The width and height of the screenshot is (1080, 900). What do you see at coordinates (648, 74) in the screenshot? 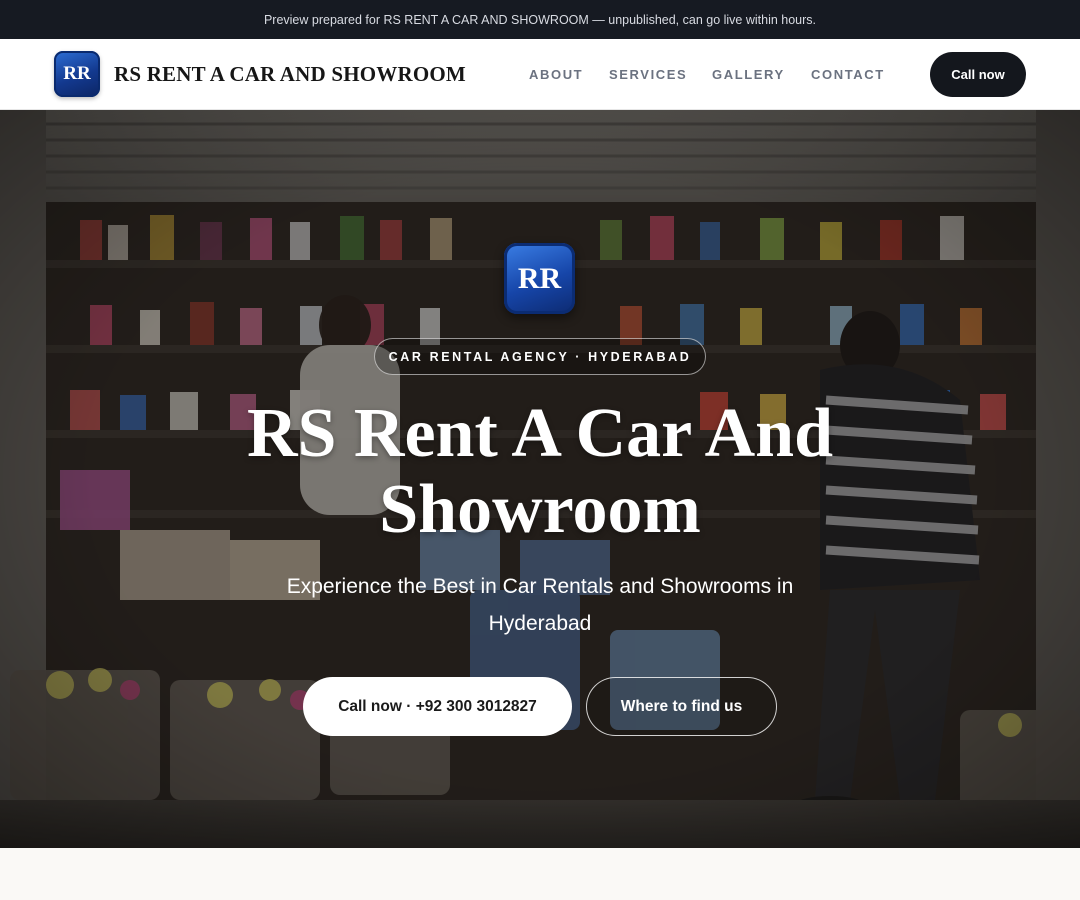
I see `nav-link-services: SERVICES` at bounding box center [648, 74].